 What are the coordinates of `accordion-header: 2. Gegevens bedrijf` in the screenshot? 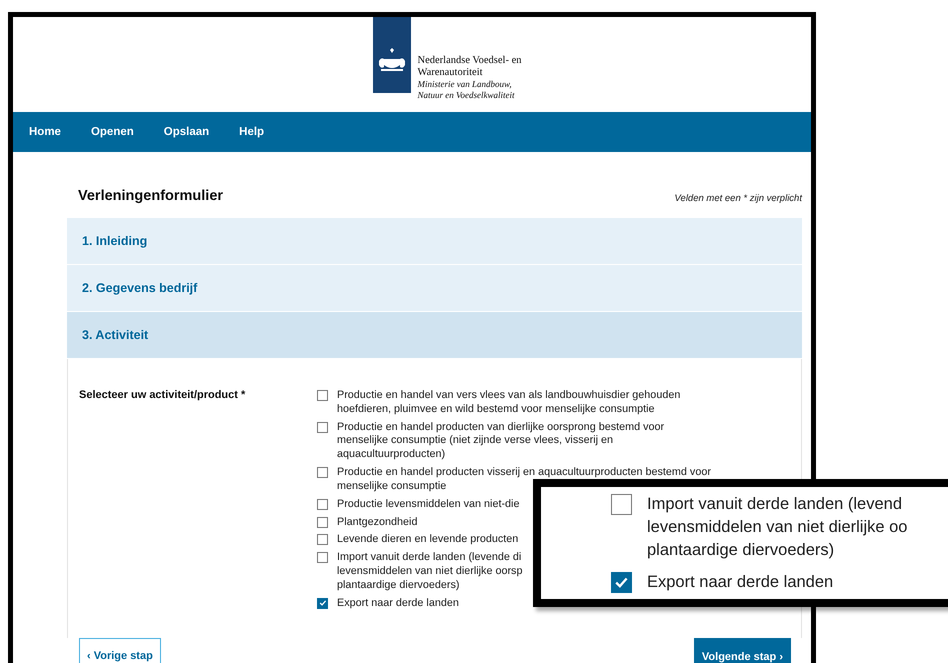 It's located at (434, 288).